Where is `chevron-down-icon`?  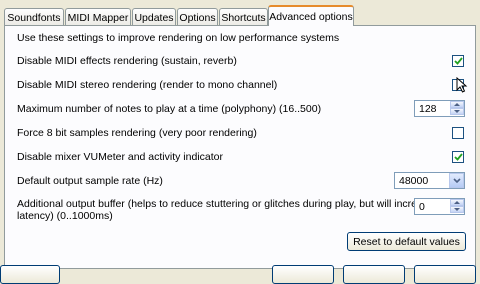 chevron-down-icon is located at coordinates (456, 180).